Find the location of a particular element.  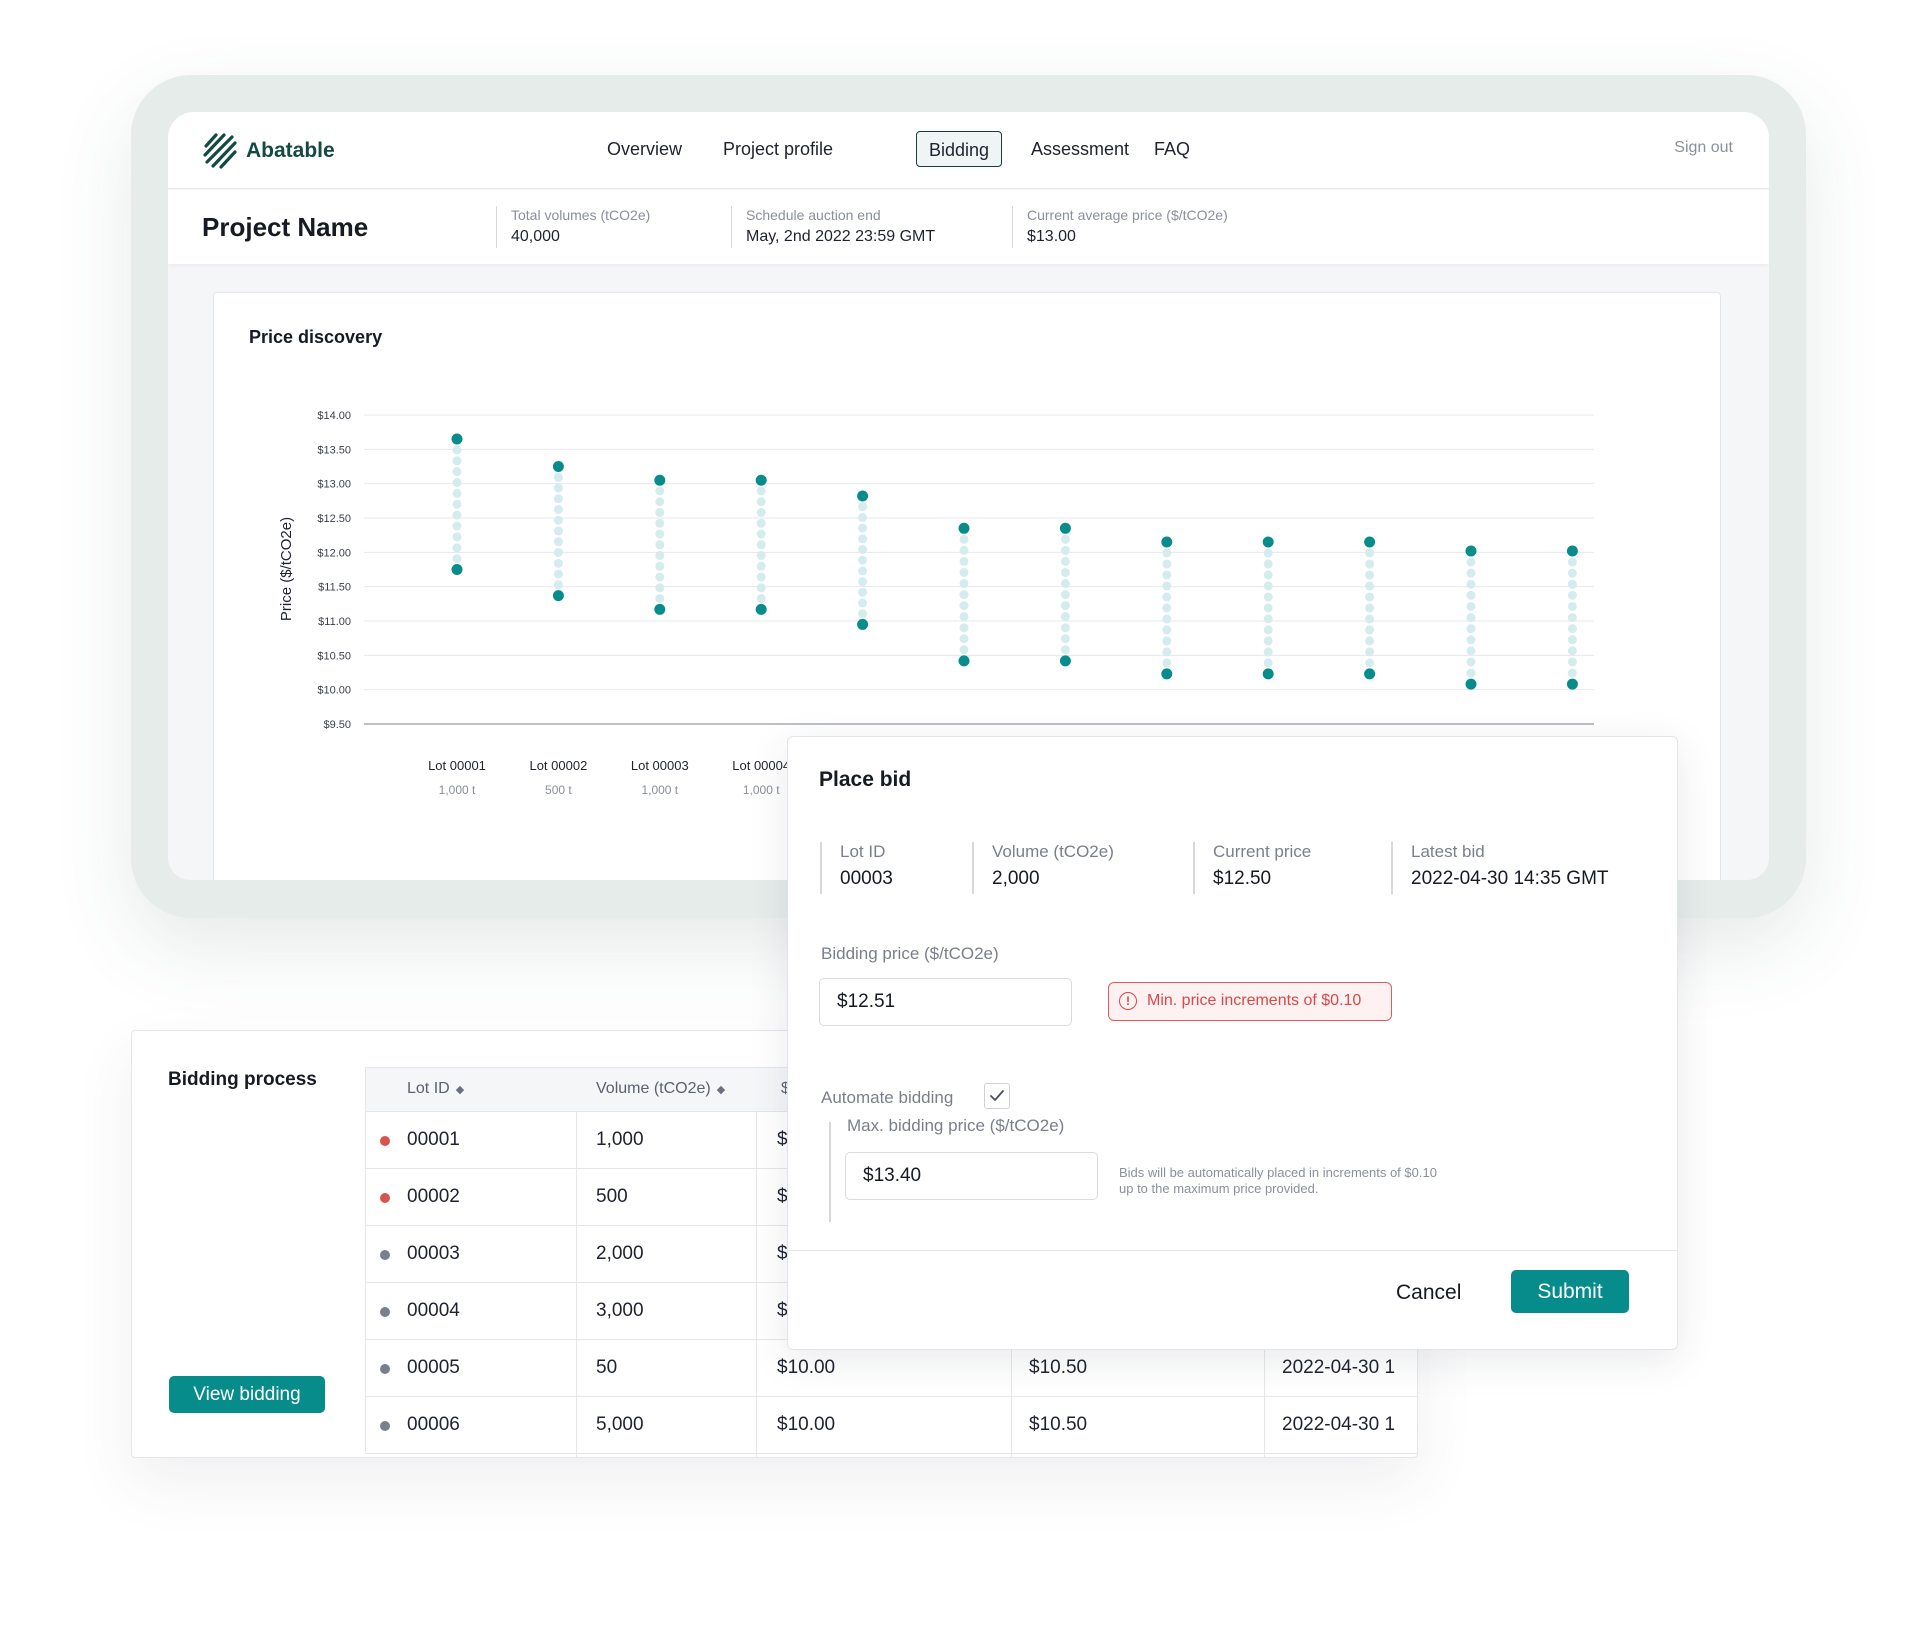

nav-faq: FAQ is located at coordinates (1172, 149).